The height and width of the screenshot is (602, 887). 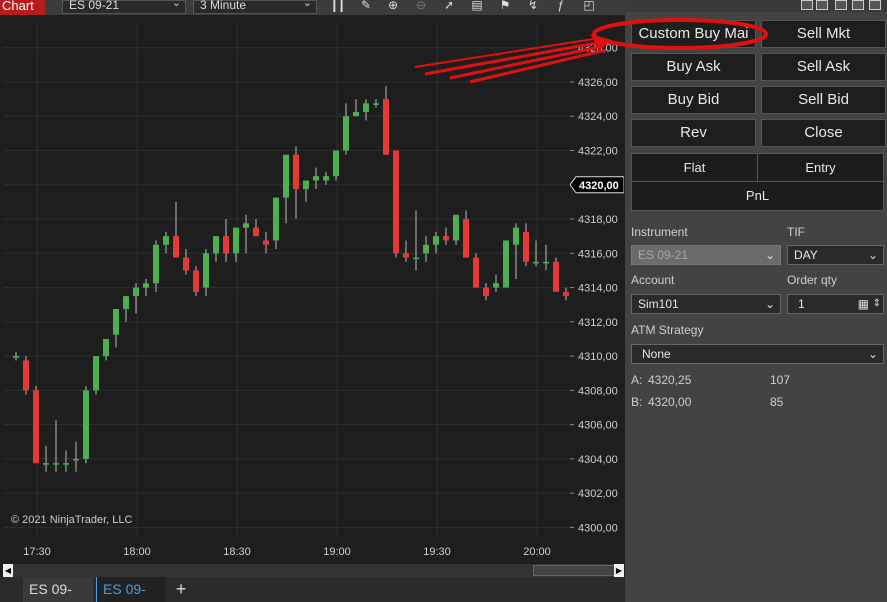 I want to click on scroll-left-icon: ◀, so click(x=8, y=570).